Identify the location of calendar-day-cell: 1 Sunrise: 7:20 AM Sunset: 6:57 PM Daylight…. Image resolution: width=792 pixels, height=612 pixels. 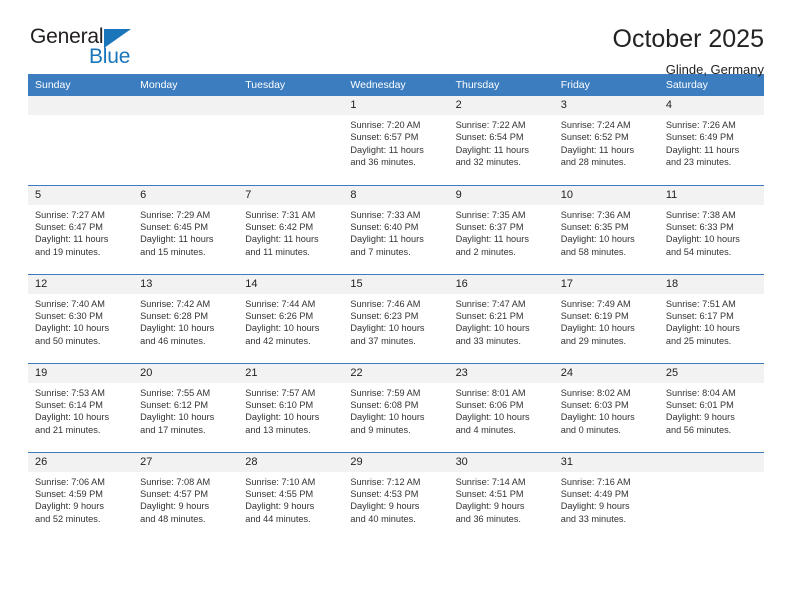
(396, 140).